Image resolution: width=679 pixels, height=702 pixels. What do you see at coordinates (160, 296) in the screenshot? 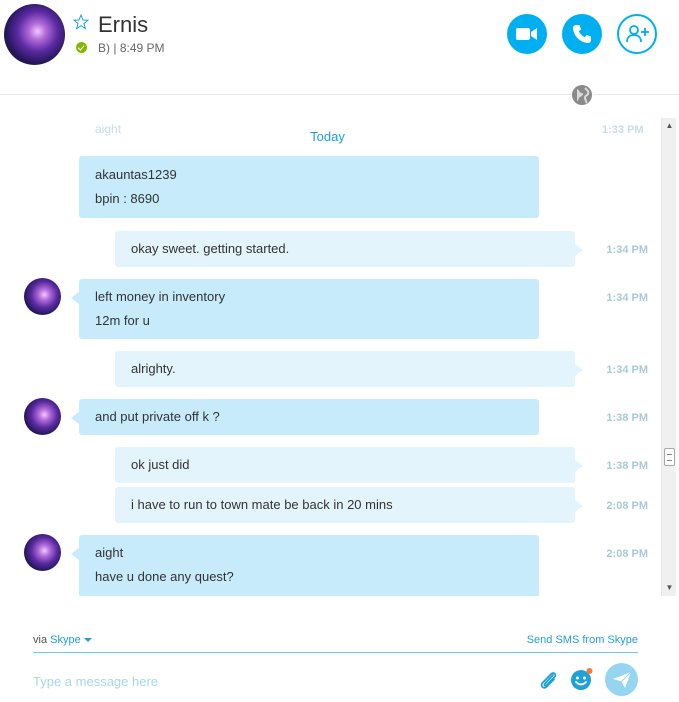
I see `message-text: left money in inventory` at bounding box center [160, 296].